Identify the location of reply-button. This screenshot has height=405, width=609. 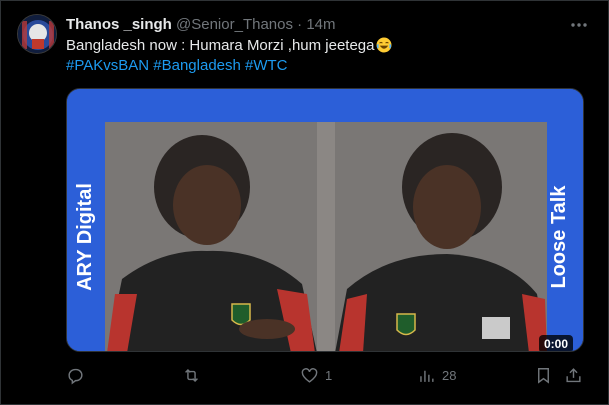
(78, 375).